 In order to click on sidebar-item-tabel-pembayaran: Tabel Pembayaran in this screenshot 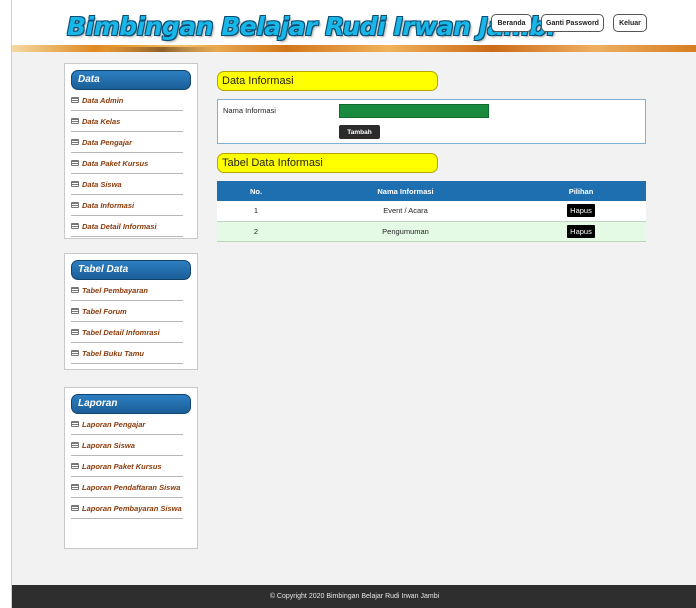, I will do `click(127, 290)`.